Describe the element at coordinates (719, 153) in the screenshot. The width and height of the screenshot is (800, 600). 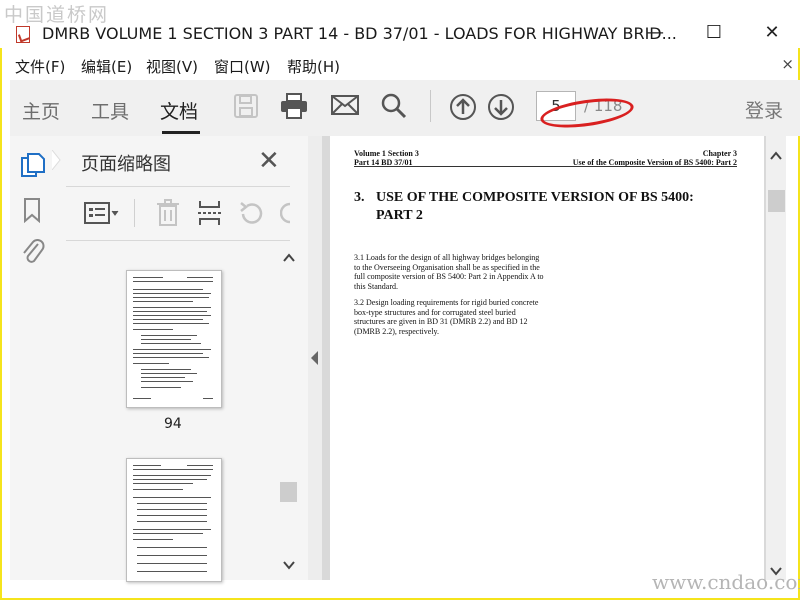
I see `doc-header-chapter: Chapter 3` at that location.